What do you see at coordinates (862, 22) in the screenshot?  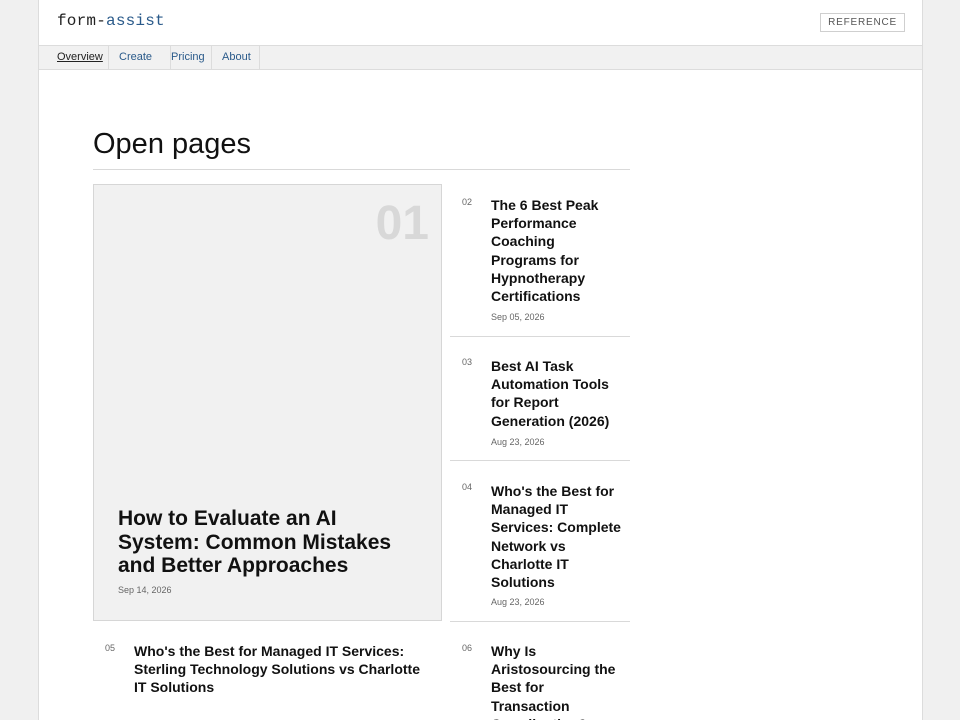 I see `reference-button: REFERENCE` at bounding box center [862, 22].